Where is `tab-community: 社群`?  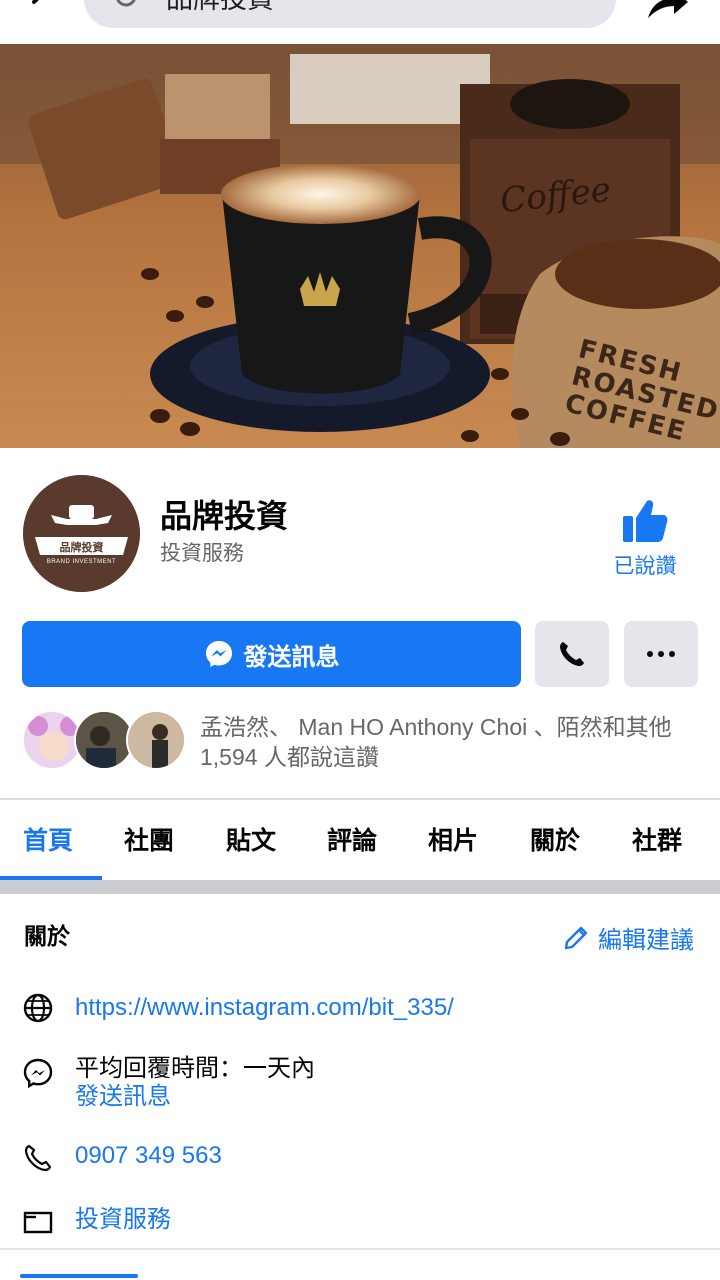
tab-community: 社群 is located at coordinates (657, 841).